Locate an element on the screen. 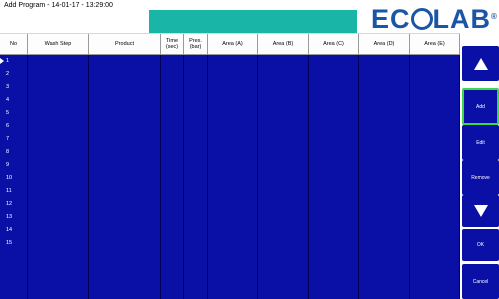 This screenshot has width=499, height=299. col-area-d-label: Area (D) is located at coordinates (384, 44).